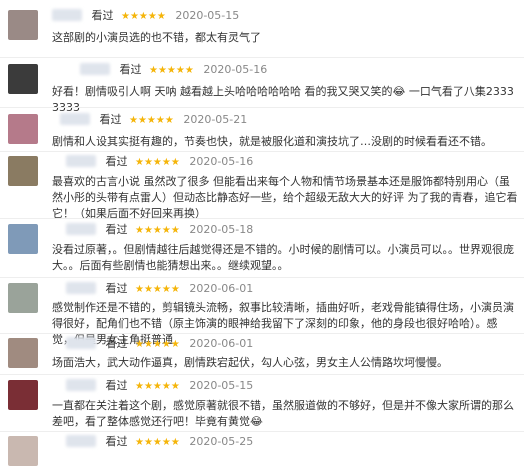 Image resolution: width=524 pixels, height=466 pixels. I want to click on comment-meta: 看过 ★★★★★ 2020-05-18, so click(159, 230).